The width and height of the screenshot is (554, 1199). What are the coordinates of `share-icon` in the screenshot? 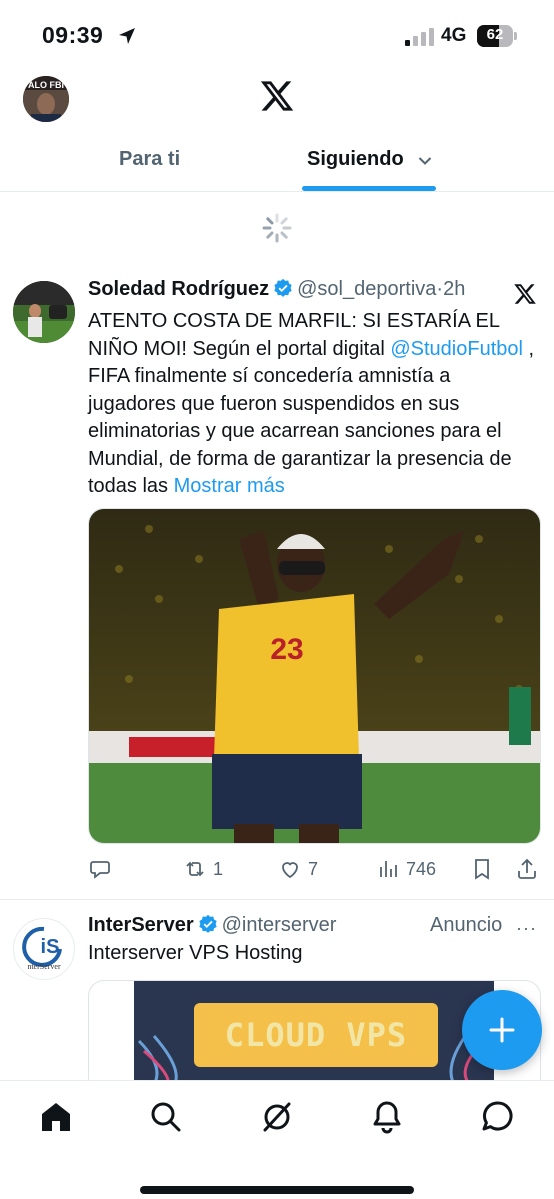 It's located at (527, 868).